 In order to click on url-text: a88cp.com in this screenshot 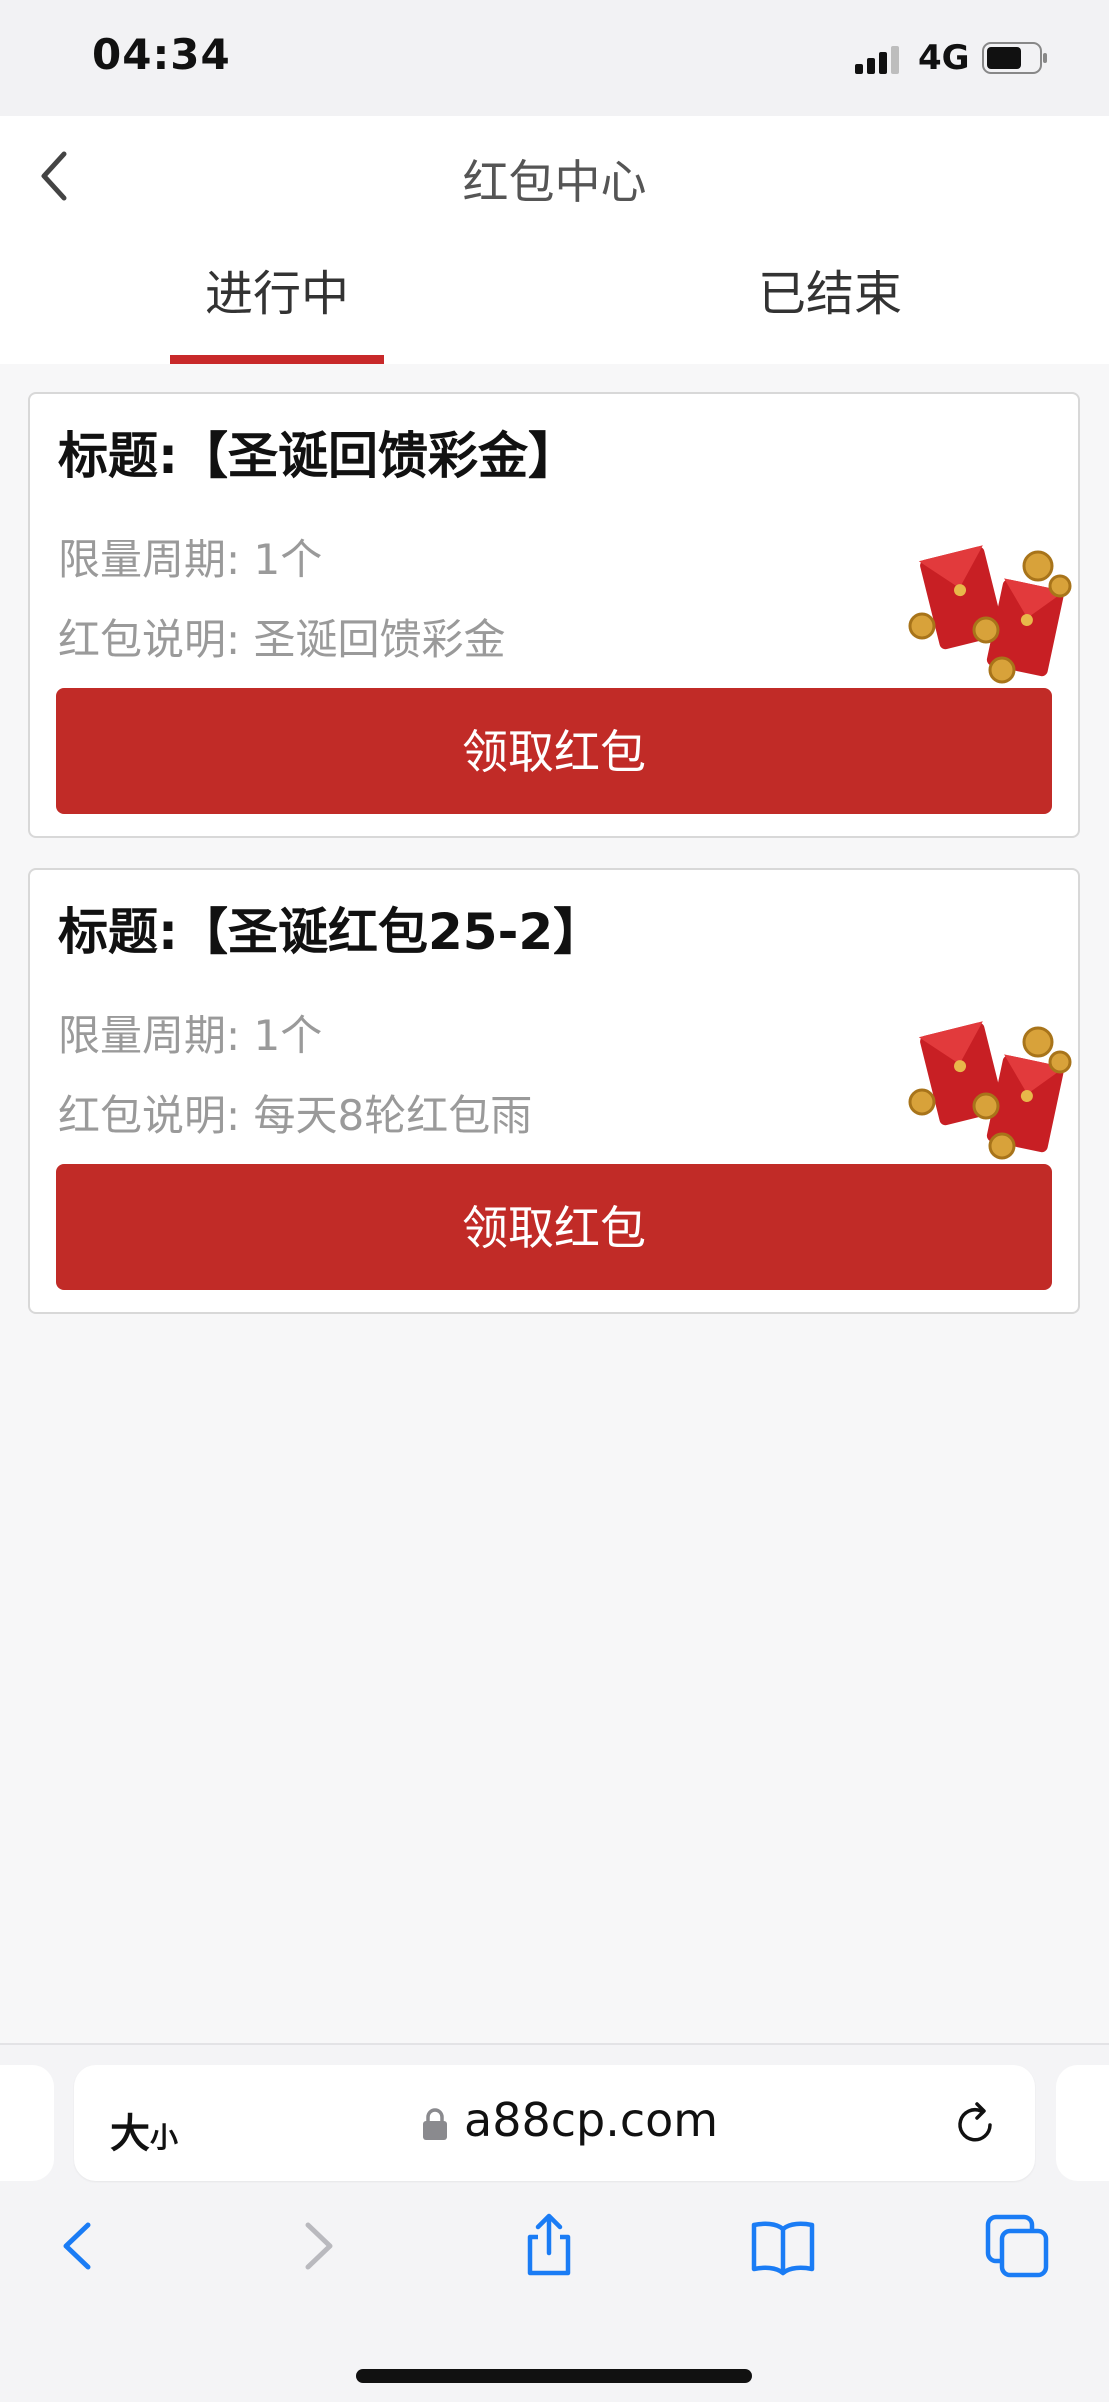, I will do `click(591, 2120)`.